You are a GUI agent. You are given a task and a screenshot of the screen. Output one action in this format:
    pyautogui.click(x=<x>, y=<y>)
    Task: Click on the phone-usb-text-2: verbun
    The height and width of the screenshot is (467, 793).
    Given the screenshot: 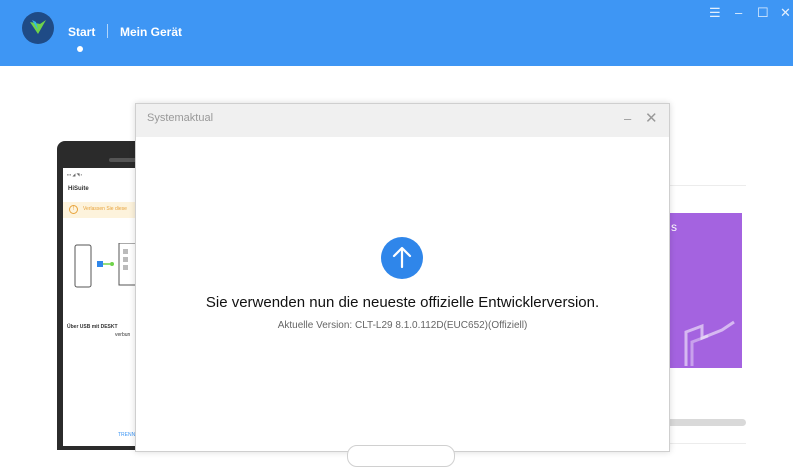 What is the action you would take?
    pyautogui.click(x=123, y=335)
    